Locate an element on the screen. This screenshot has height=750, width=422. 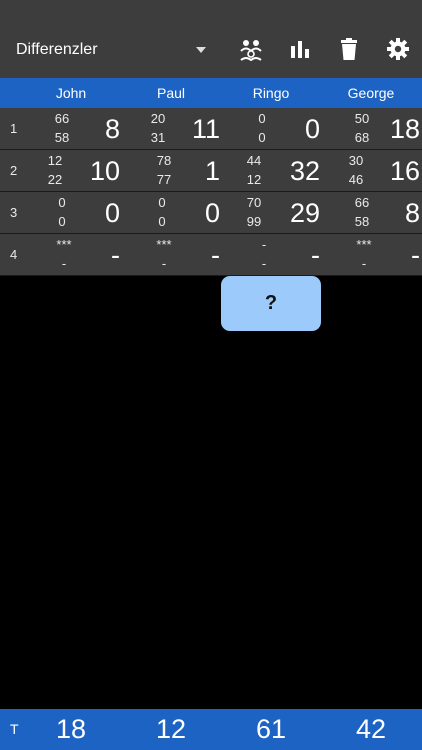
game-type-dropdown: Differenzler is located at coordinates (111, 50).